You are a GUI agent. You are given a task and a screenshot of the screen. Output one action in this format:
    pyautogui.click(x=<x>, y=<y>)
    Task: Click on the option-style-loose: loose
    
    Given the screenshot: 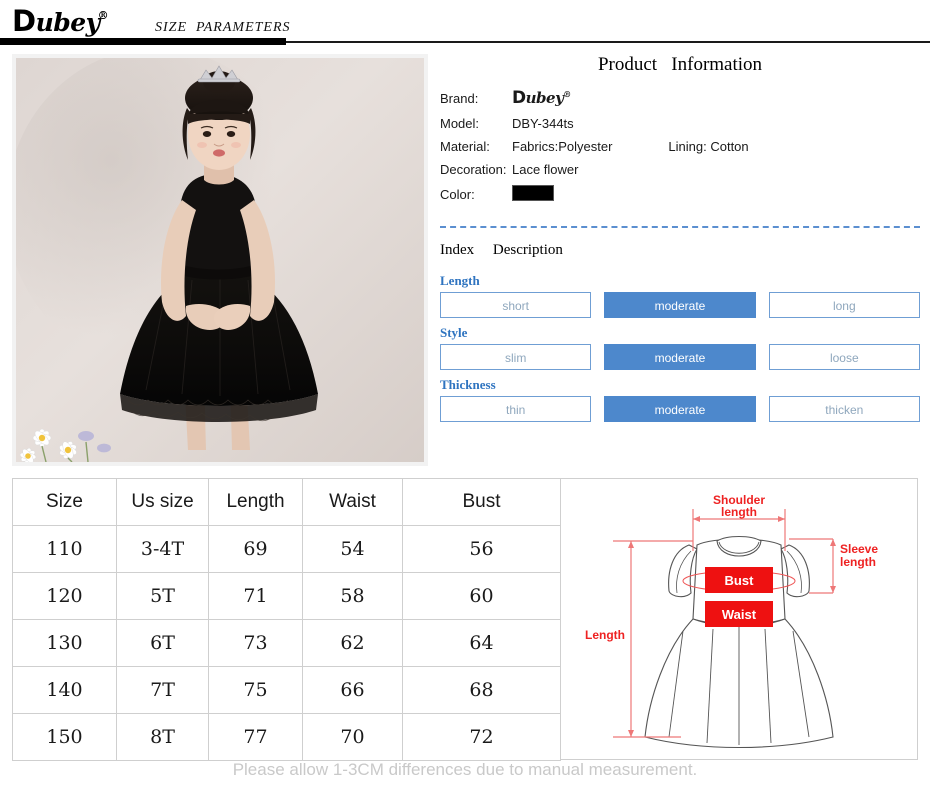 What is the action you would take?
    pyautogui.click(x=844, y=357)
    